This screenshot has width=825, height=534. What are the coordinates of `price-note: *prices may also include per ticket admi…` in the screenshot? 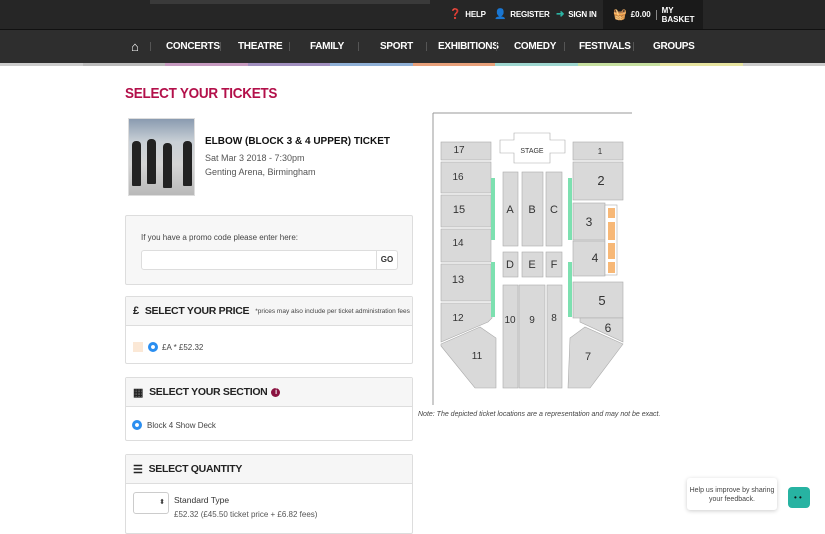 It's located at (332, 311).